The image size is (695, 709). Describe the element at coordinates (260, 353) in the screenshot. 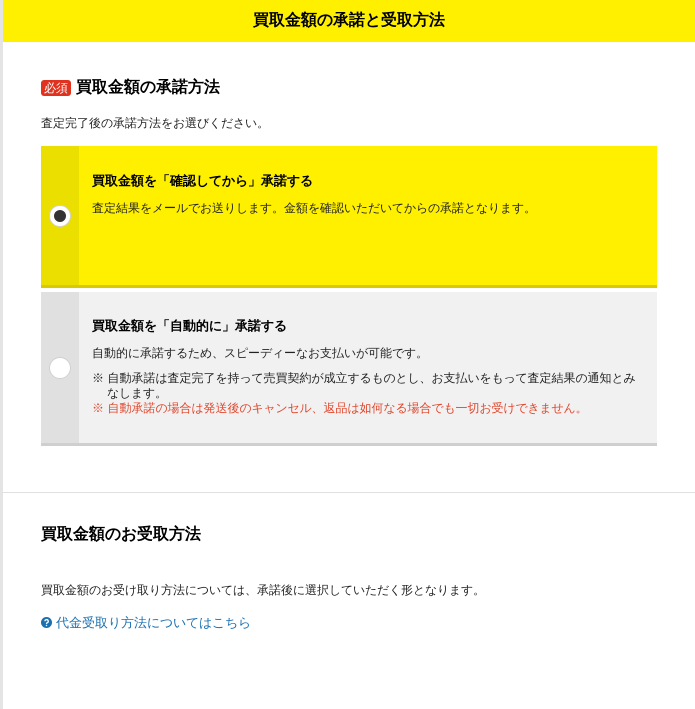

I see `option-description: 自動的に承諾するため、スピーディーなお支払いが可能です。` at that location.